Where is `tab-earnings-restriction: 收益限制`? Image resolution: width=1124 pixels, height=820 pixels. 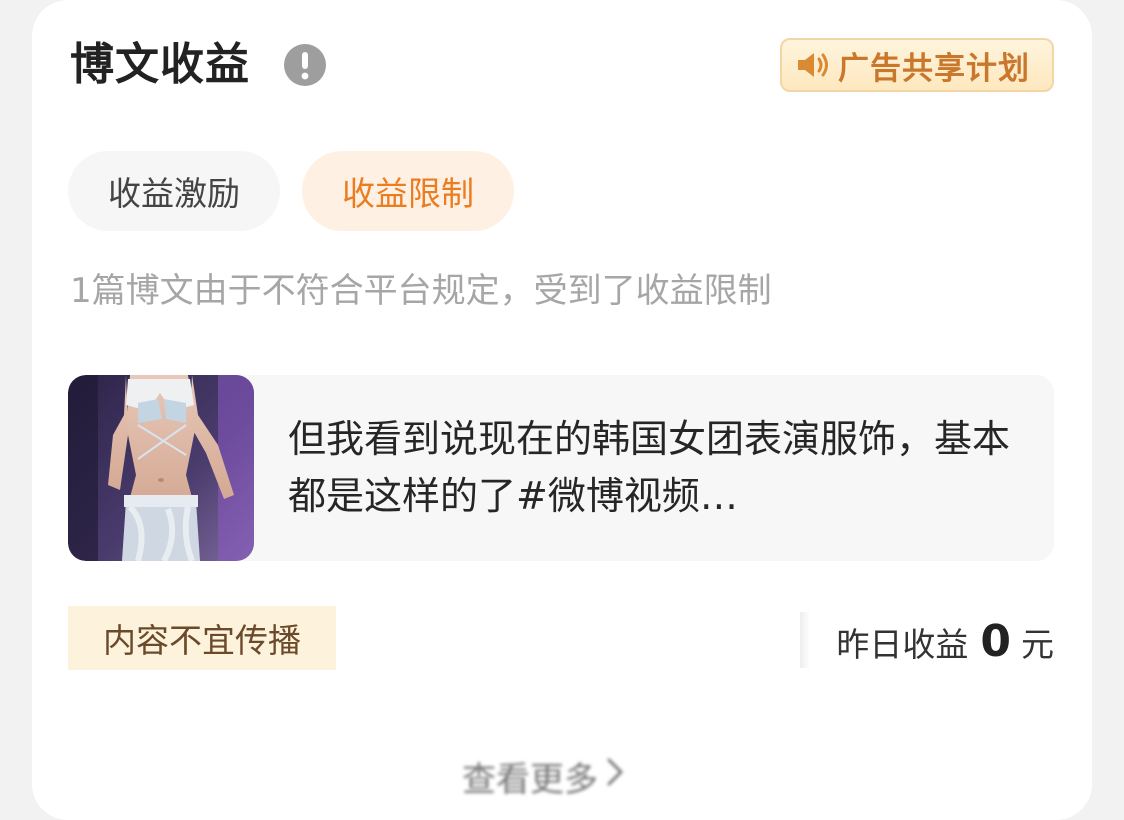 tab-earnings-restriction: 收益限制 is located at coordinates (408, 191).